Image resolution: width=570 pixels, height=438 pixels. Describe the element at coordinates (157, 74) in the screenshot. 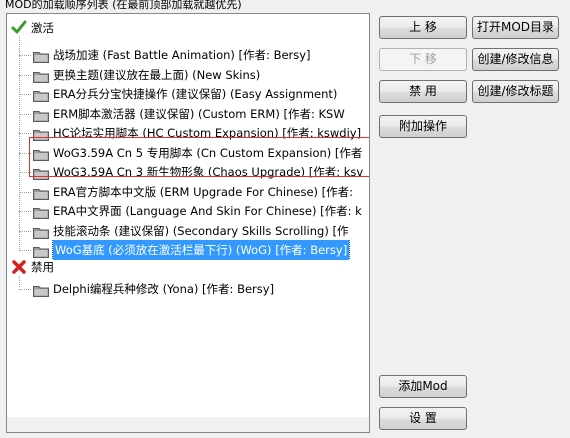

I see `mod-list-item-label: 更换主题(建议放在最上面) (New Skins)` at that location.